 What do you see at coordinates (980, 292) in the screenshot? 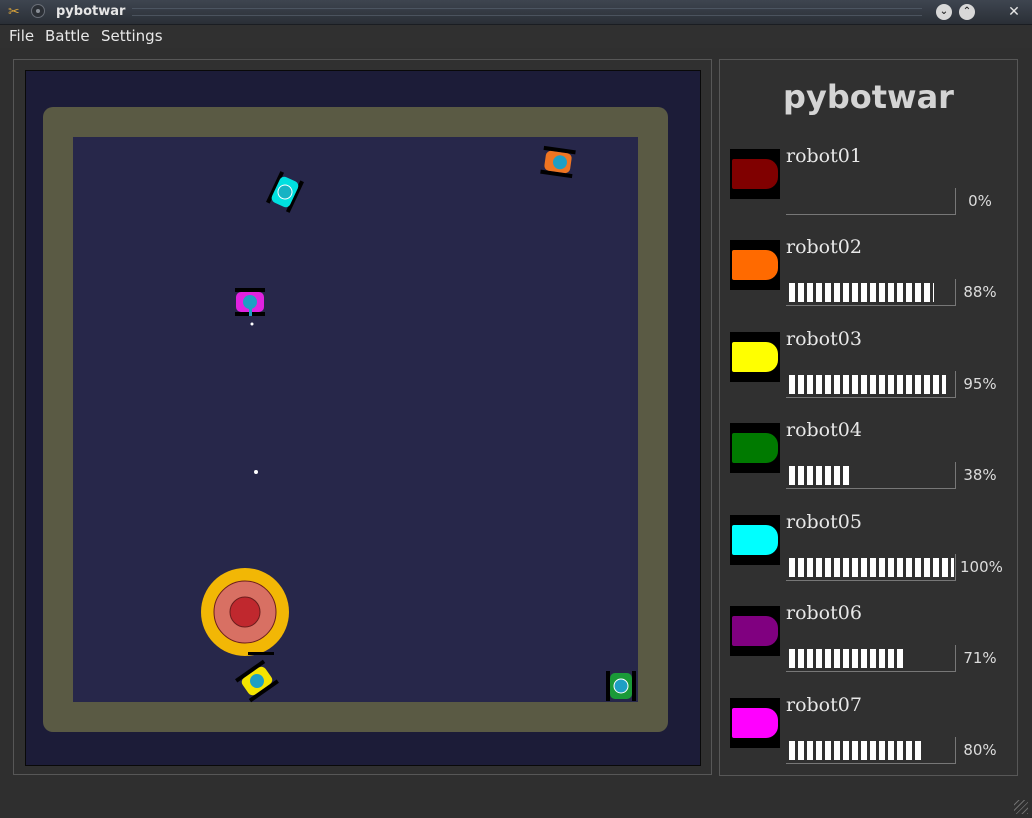
I see `health-percent: 88%` at bounding box center [980, 292].